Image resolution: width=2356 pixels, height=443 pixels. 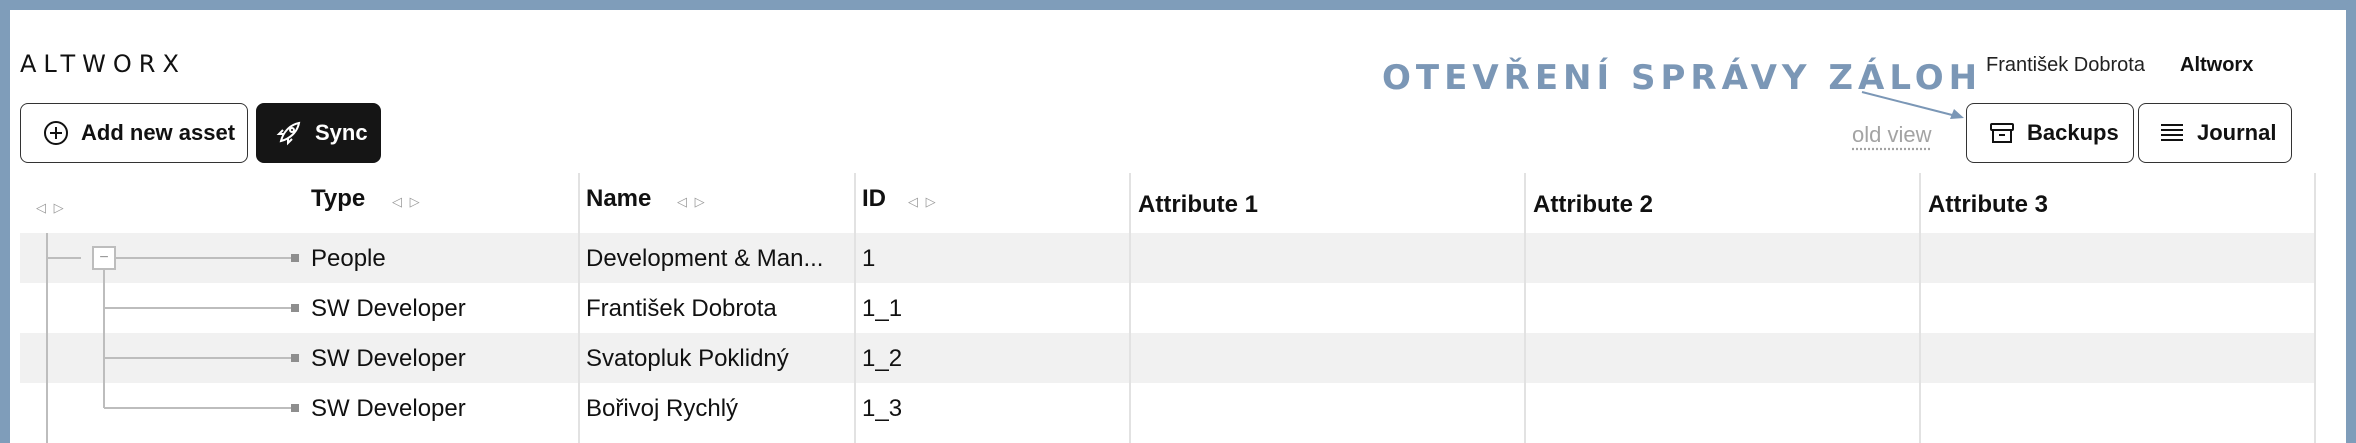 What do you see at coordinates (874, 199) in the screenshot?
I see `column-header-id: ID` at bounding box center [874, 199].